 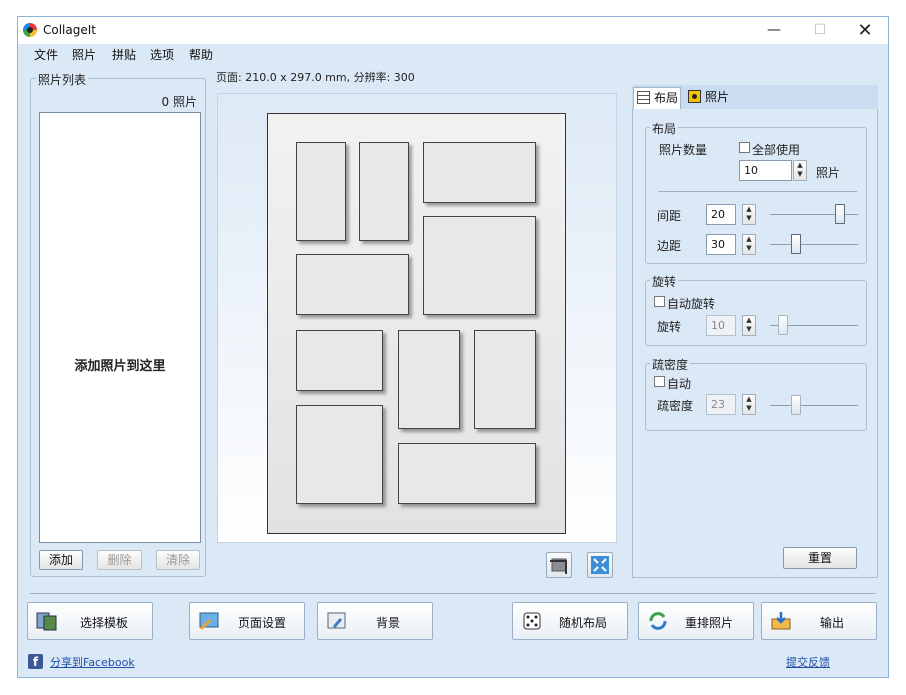 I want to click on photo-list-group: 照片列表 0 照片 添加照片到这里 添加 删除 清除, so click(x=118, y=324).